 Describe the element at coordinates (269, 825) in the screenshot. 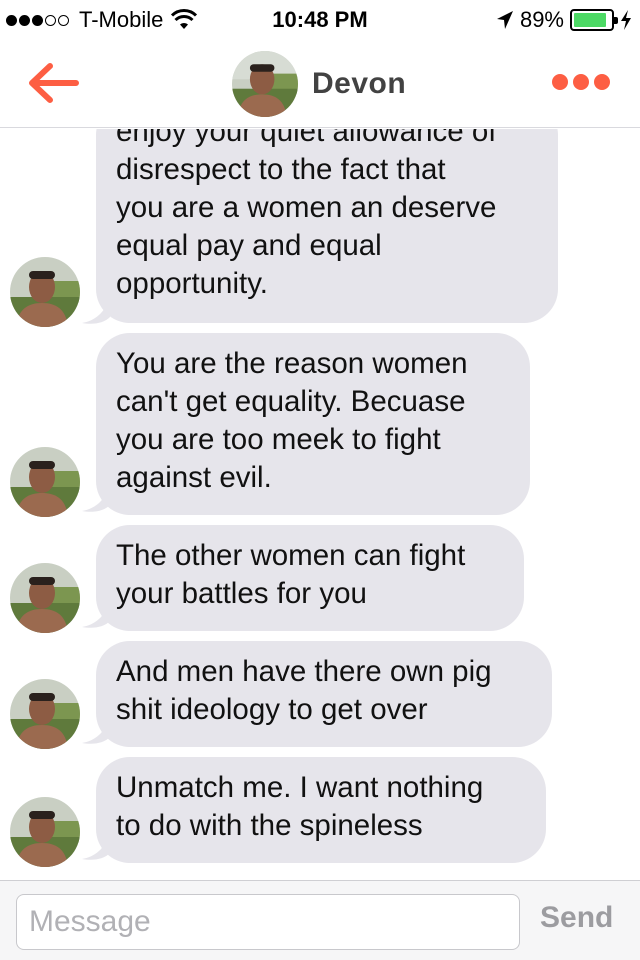

I see `message-line: to do with the spineless` at that location.